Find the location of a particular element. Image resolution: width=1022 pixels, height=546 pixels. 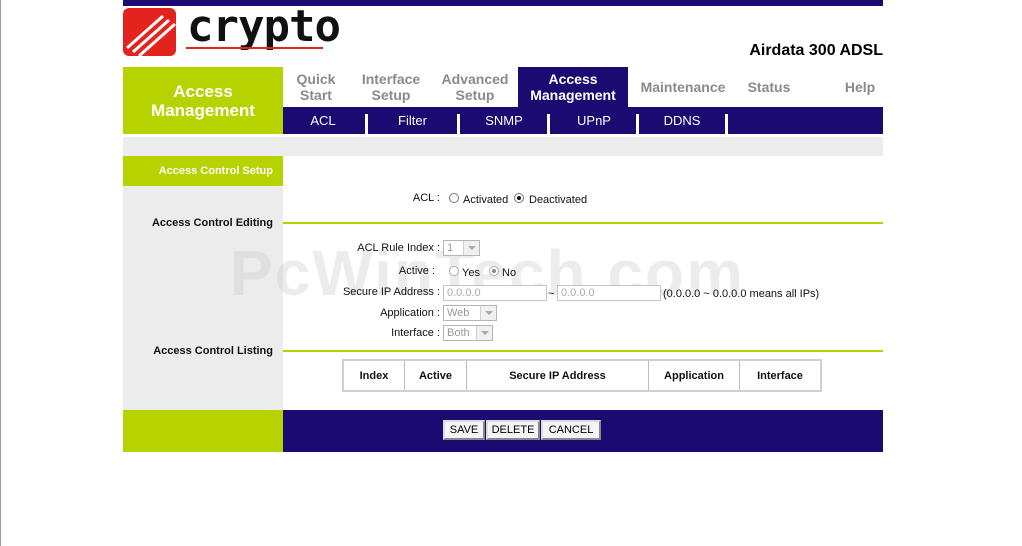

application-label: Application : is located at coordinates (410, 313).